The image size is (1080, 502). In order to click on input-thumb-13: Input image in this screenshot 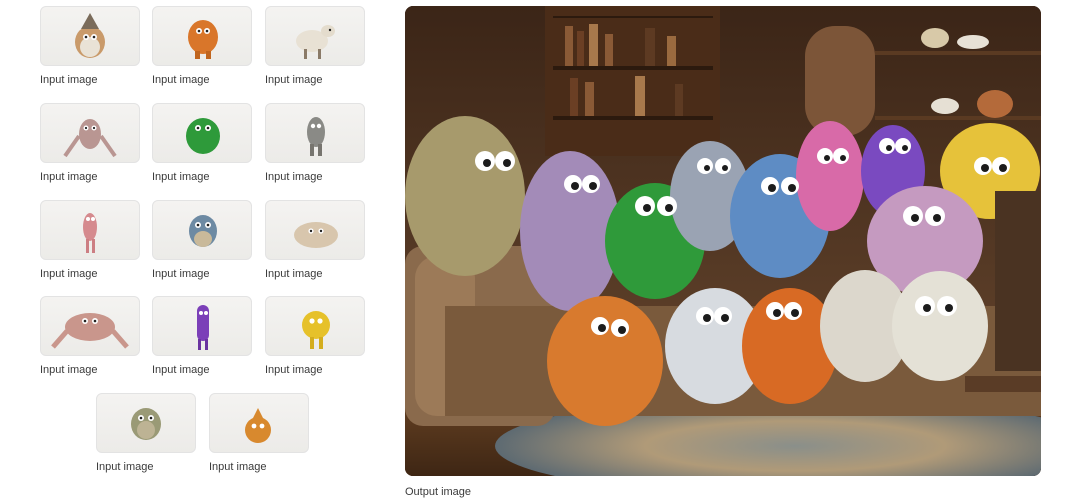, I will do `click(146, 433)`.